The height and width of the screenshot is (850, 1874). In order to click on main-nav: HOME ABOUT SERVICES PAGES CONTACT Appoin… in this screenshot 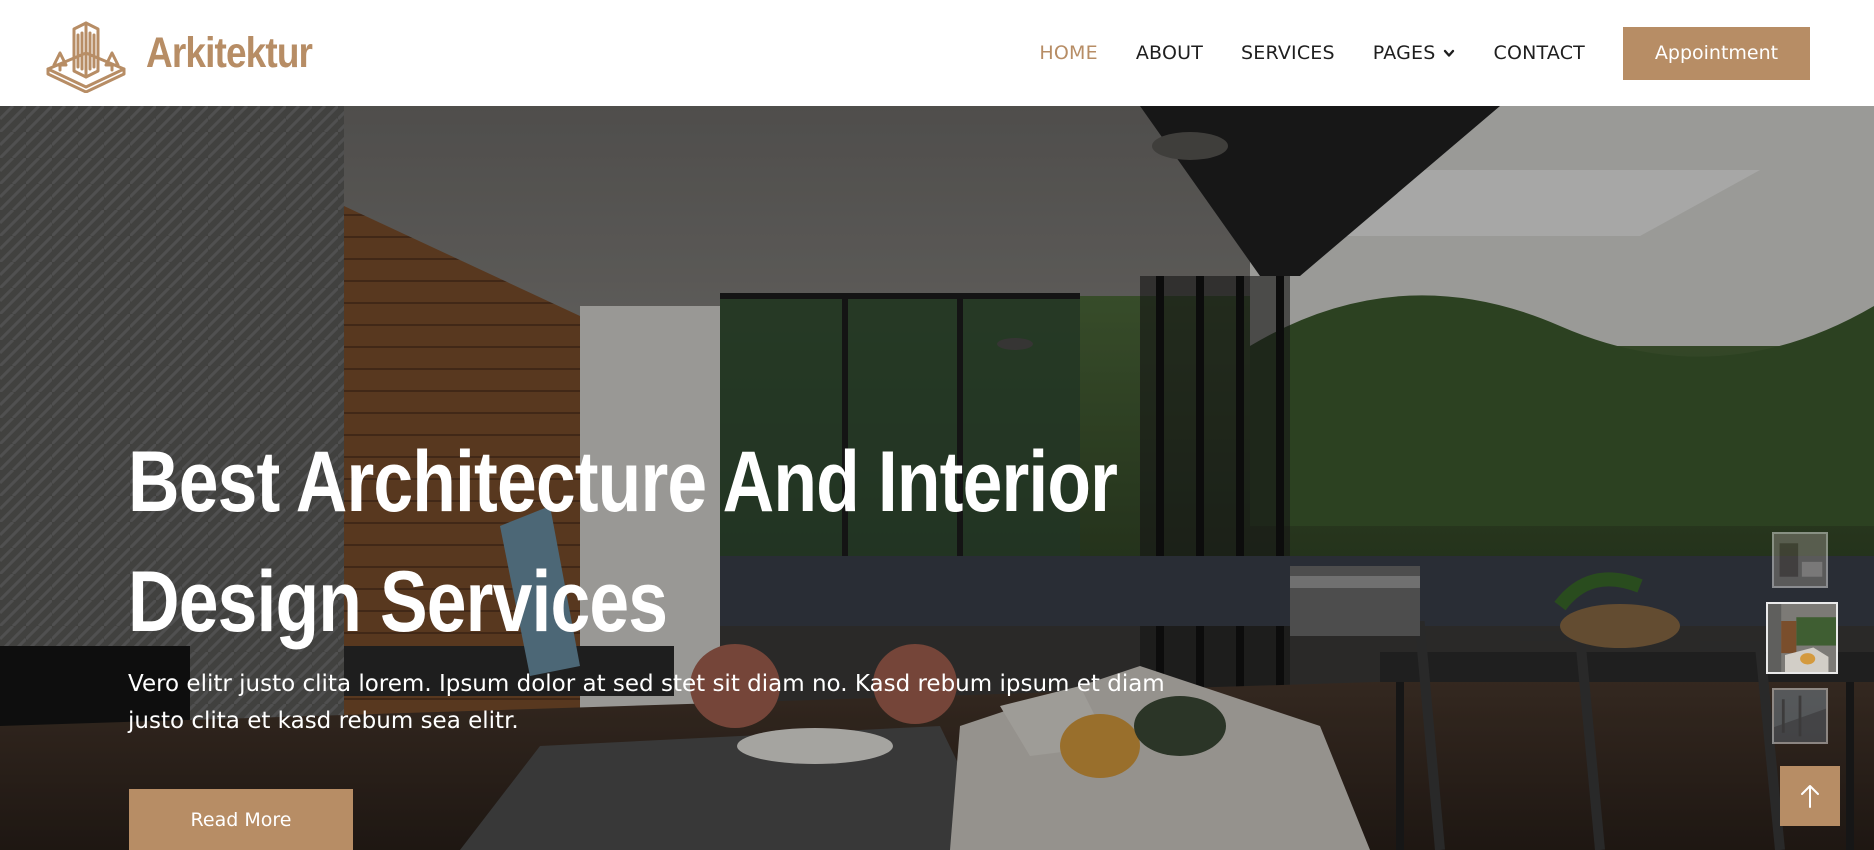, I will do `click(1456, 53)`.